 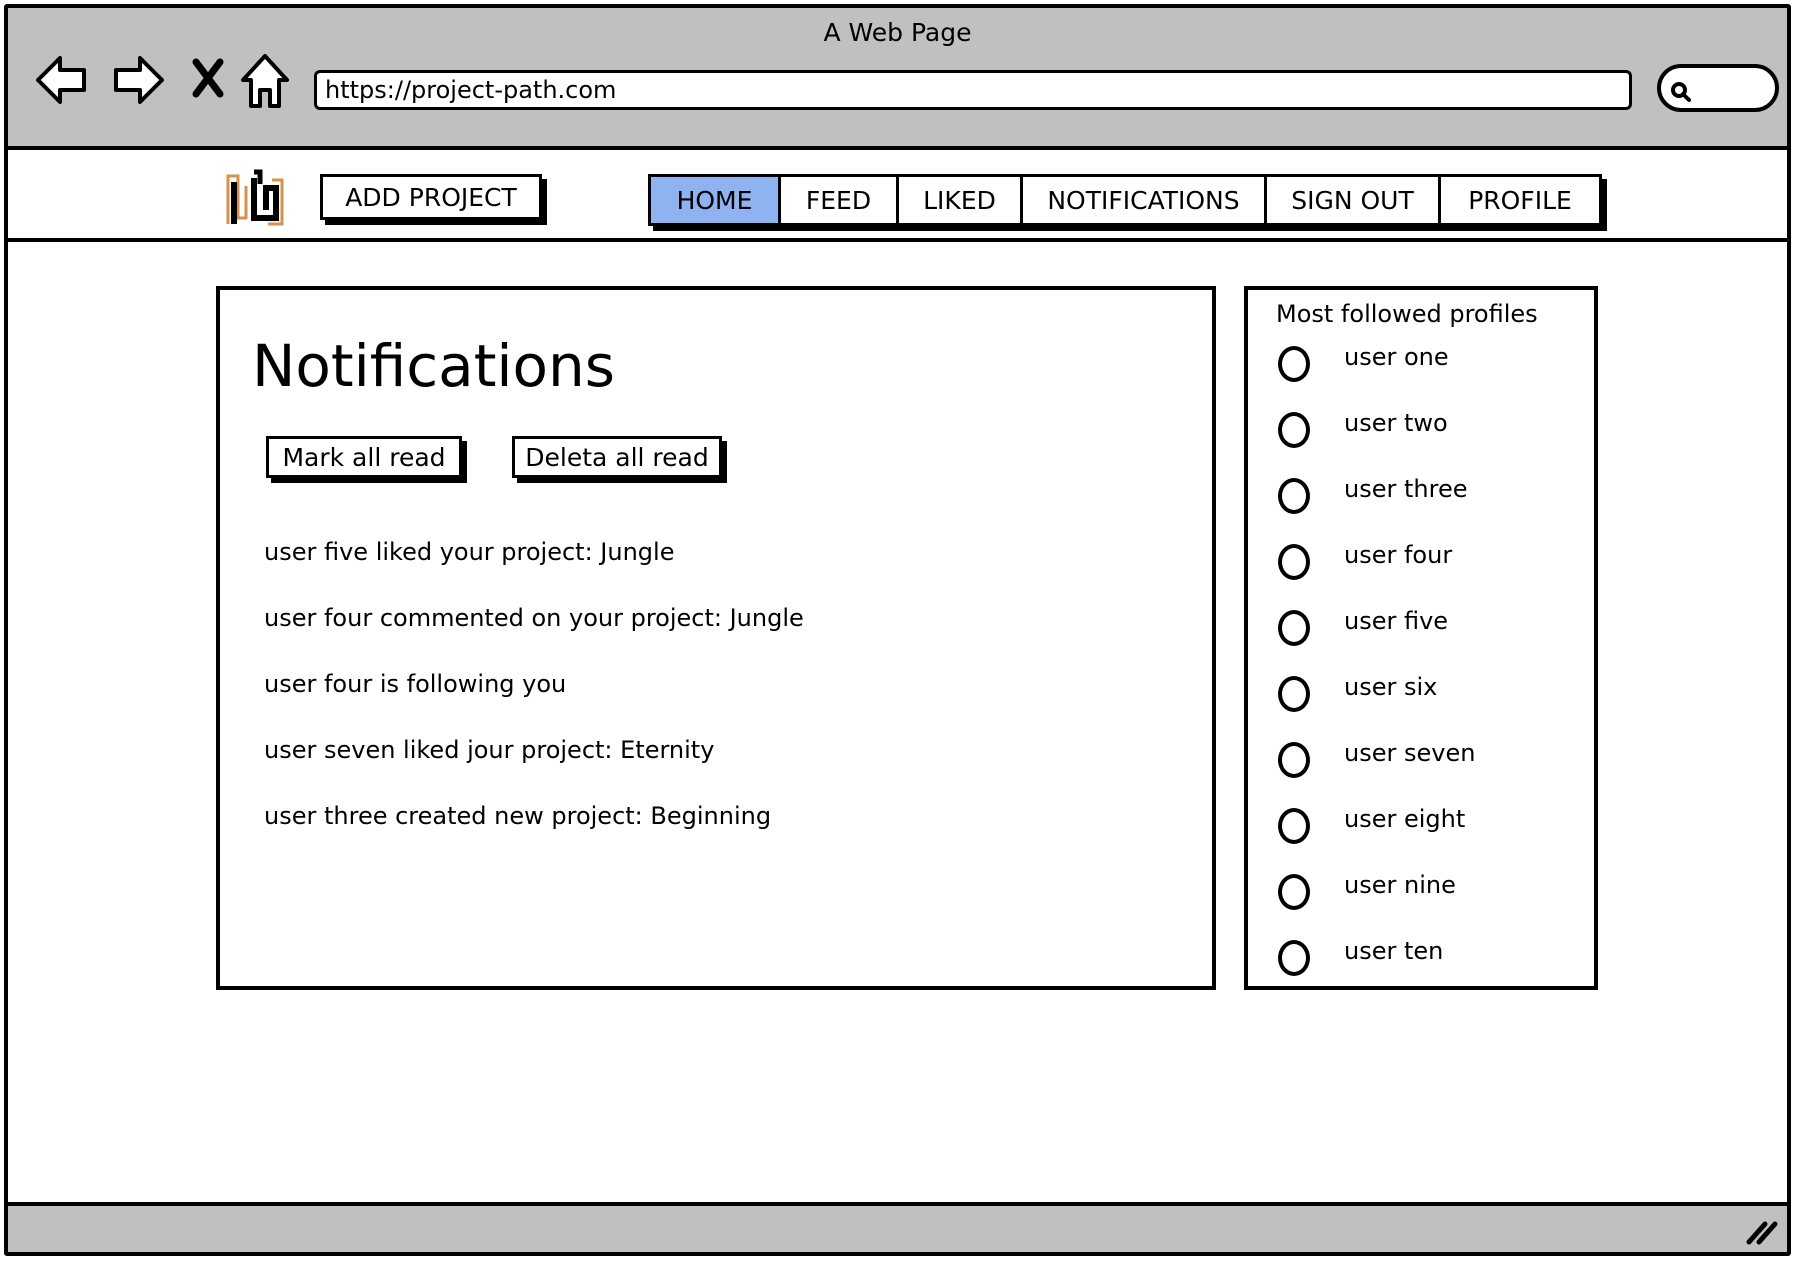 I want to click on notification-item: user five liked your project: Jungle, so click(x=534, y=571).